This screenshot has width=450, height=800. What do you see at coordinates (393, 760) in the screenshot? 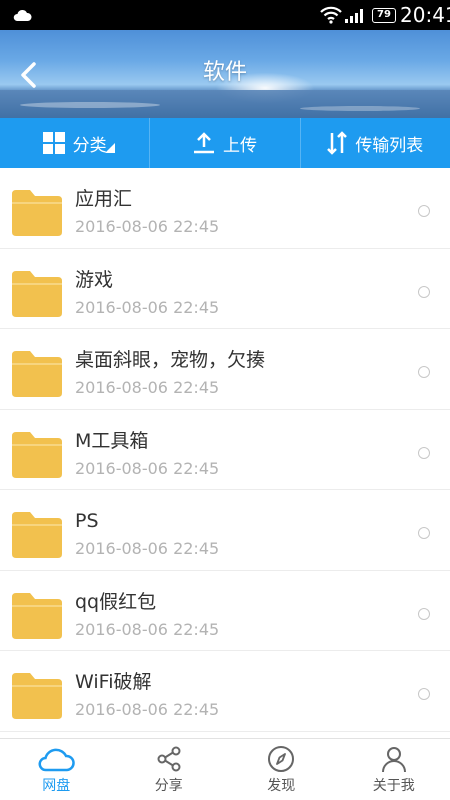
I see `user-icon` at bounding box center [393, 760].